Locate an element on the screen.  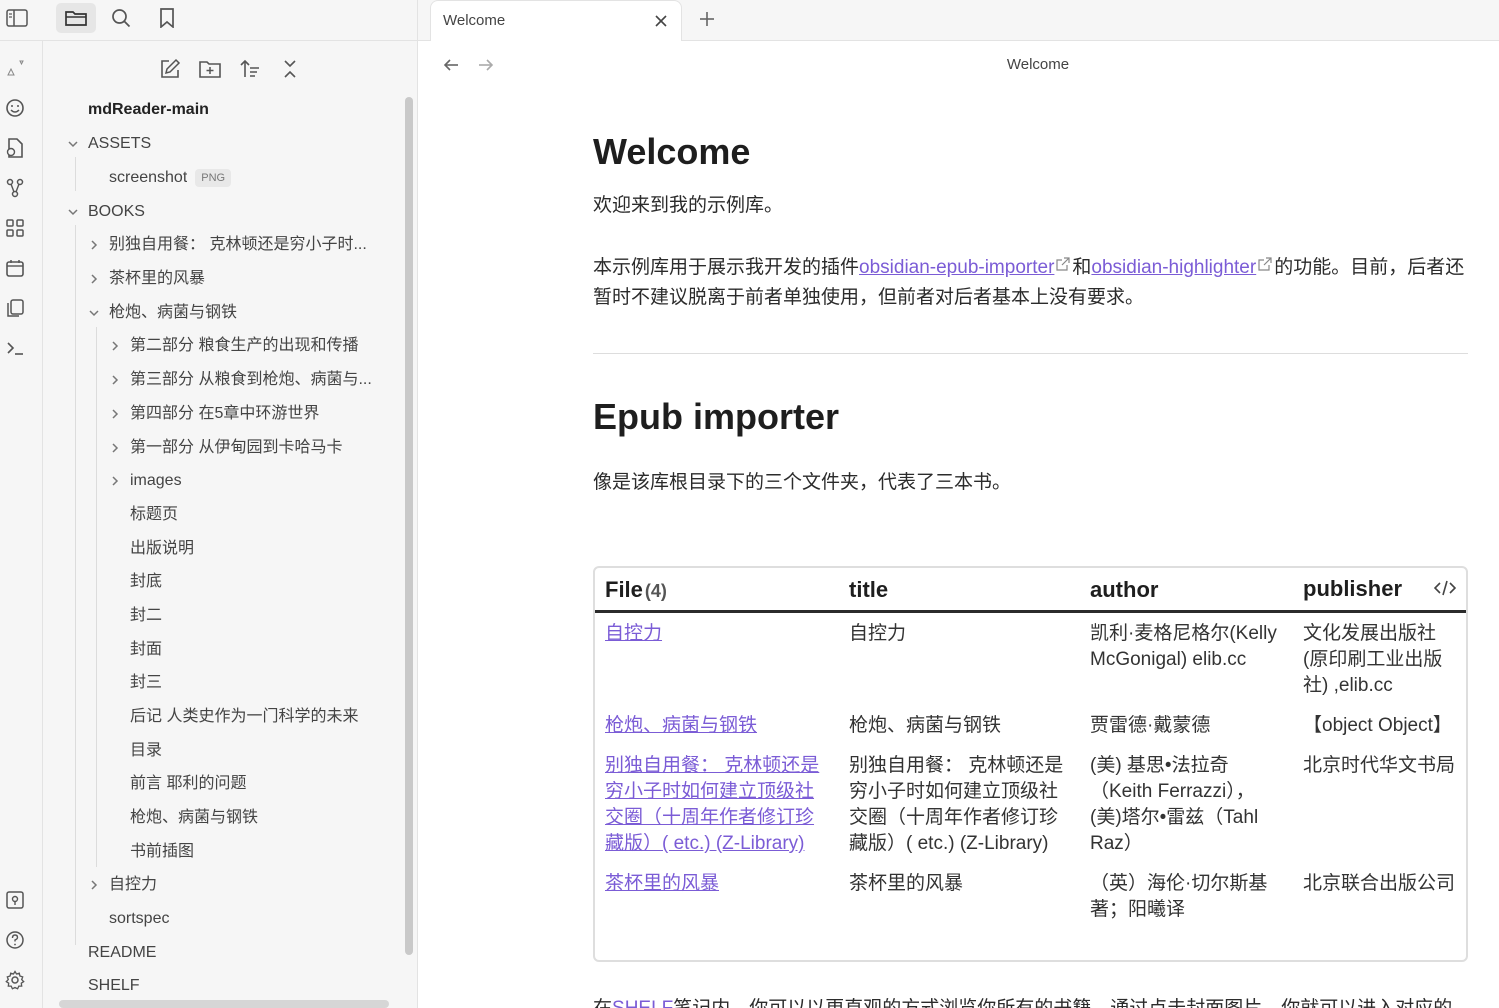
plus-icon is located at coordinates (707, 19).